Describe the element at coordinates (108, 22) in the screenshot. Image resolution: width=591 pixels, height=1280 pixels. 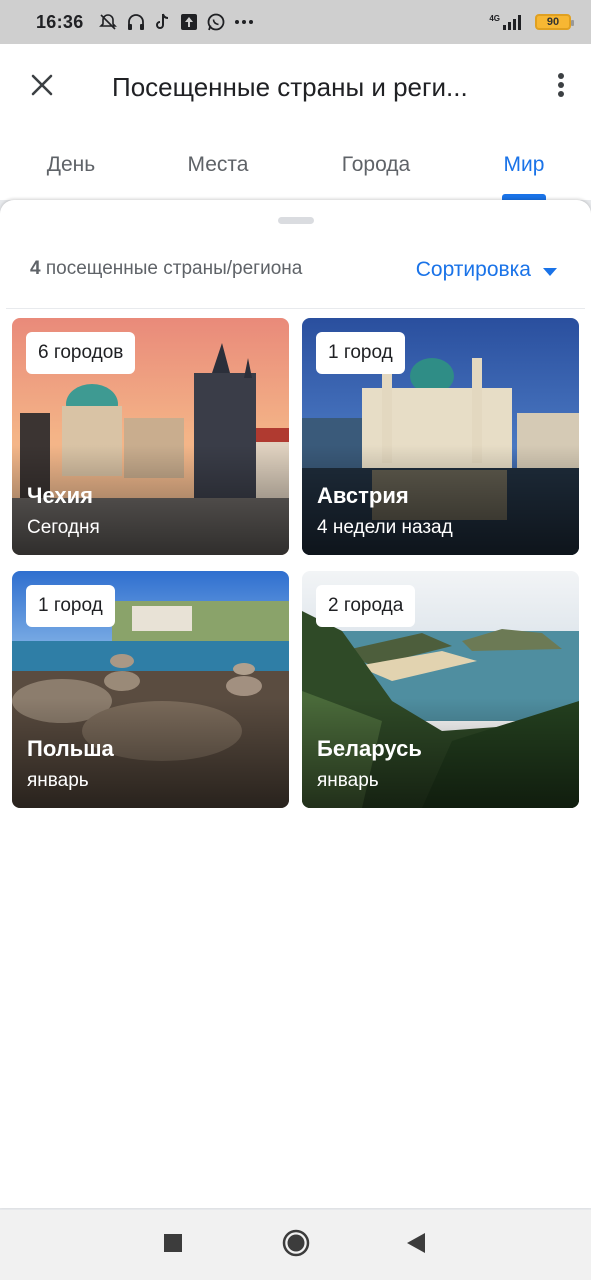
I see `alarm-off-icon` at that location.